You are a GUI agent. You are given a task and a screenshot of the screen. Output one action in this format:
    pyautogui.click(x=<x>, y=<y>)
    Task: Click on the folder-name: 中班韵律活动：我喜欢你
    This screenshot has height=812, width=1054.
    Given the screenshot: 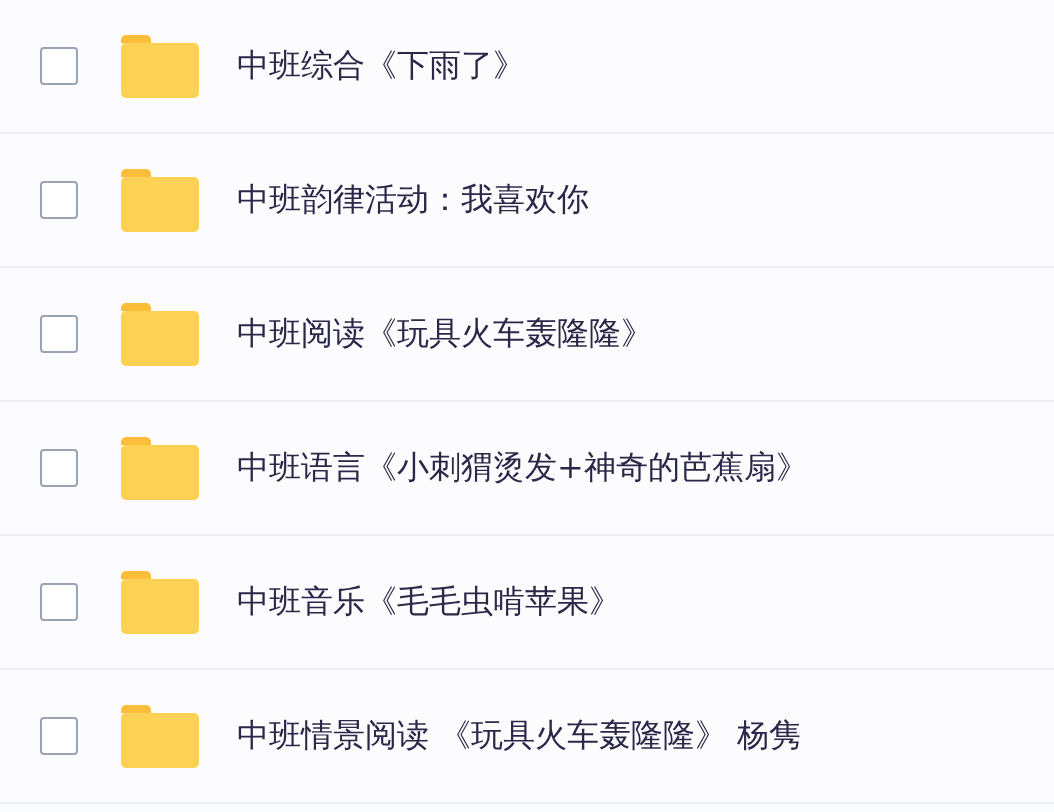 What is the action you would take?
    pyautogui.click(x=413, y=200)
    